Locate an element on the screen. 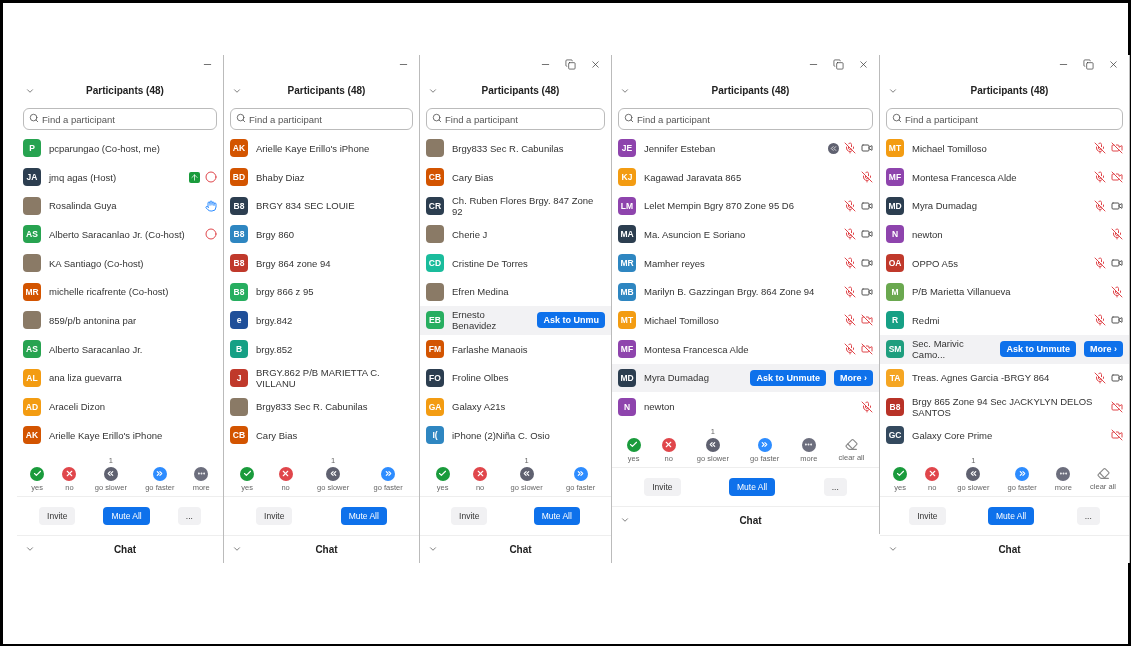 This screenshot has height=646, width=1131. participant-row: GC Galaxy Core Prime is located at coordinates (1004, 435).